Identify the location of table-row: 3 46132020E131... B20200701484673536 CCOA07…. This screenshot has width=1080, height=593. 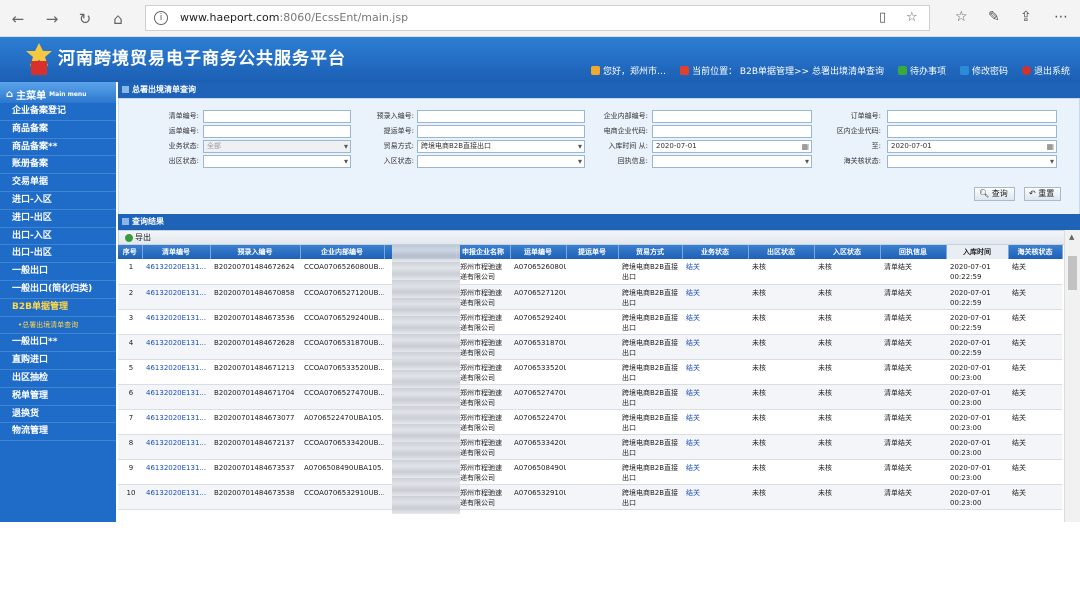
(590, 322).